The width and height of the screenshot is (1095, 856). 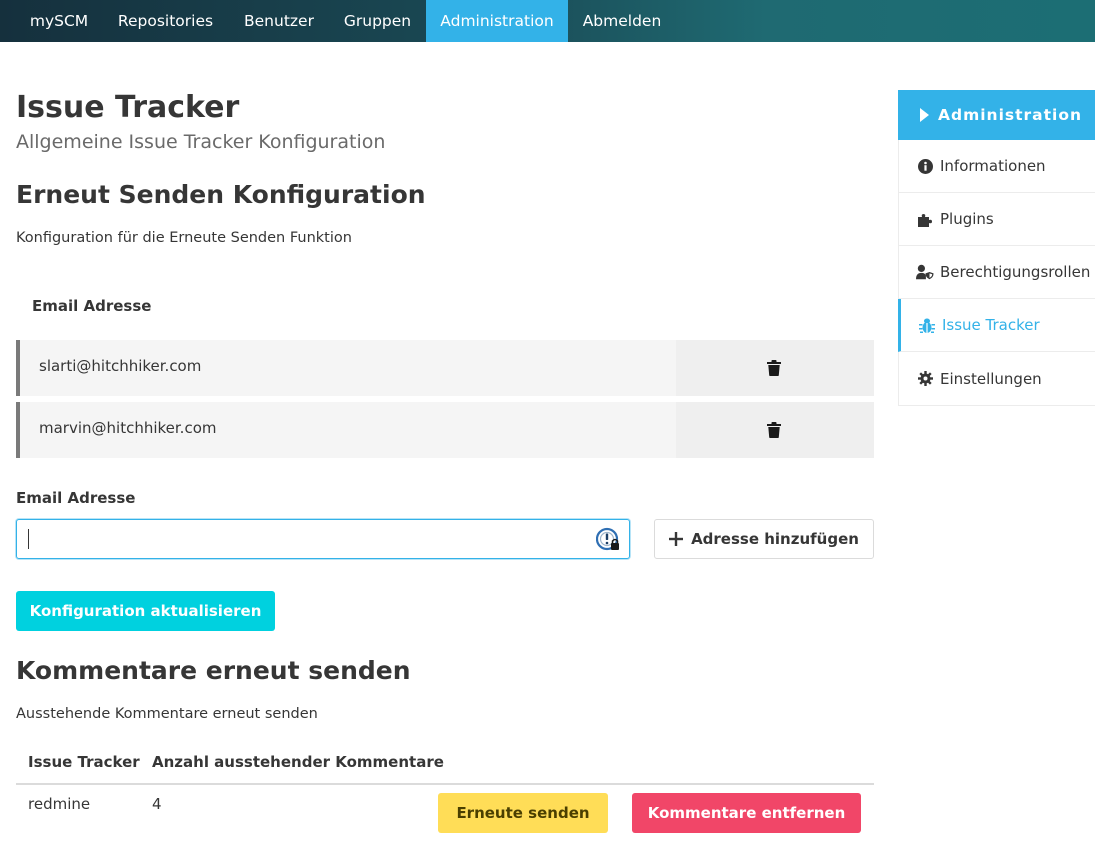 I want to click on email-address: slarti@hitchhiker.com, so click(x=120, y=366).